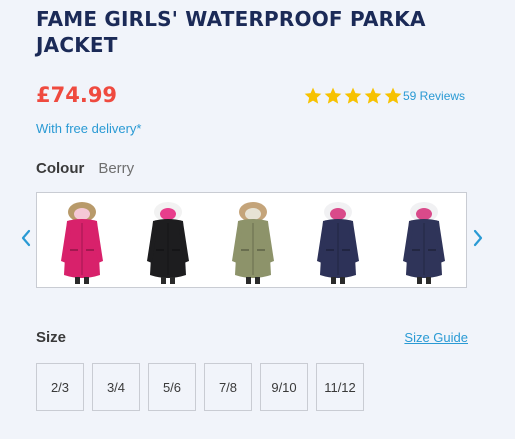 This screenshot has height=439, width=515. What do you see at coordinates (116, 168) in the screenshot?
I see `colour-selected-value: Berry` at bounding box center [116, 168].